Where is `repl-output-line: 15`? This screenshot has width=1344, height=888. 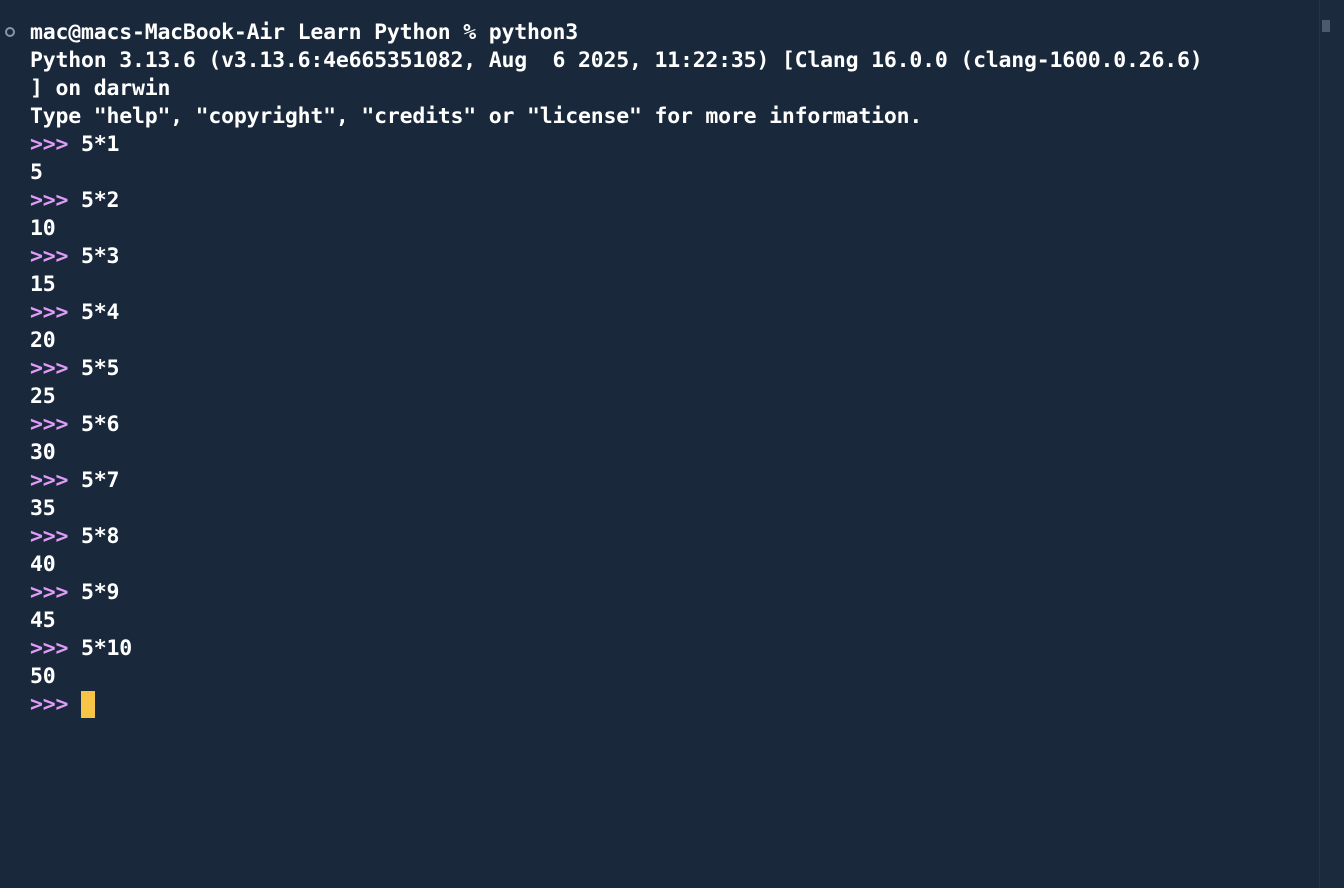 repl-output-line: 15 is located at coordinates (43, 284).